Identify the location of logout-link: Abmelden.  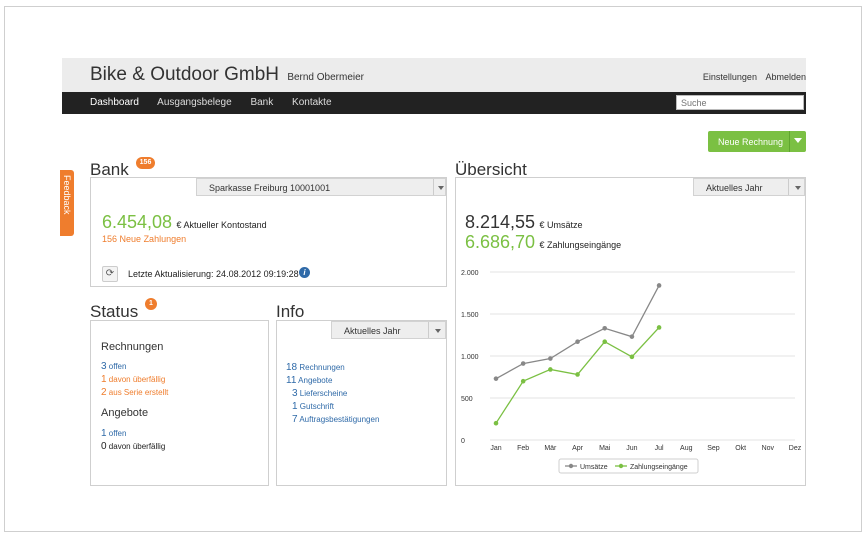
(785, 77).